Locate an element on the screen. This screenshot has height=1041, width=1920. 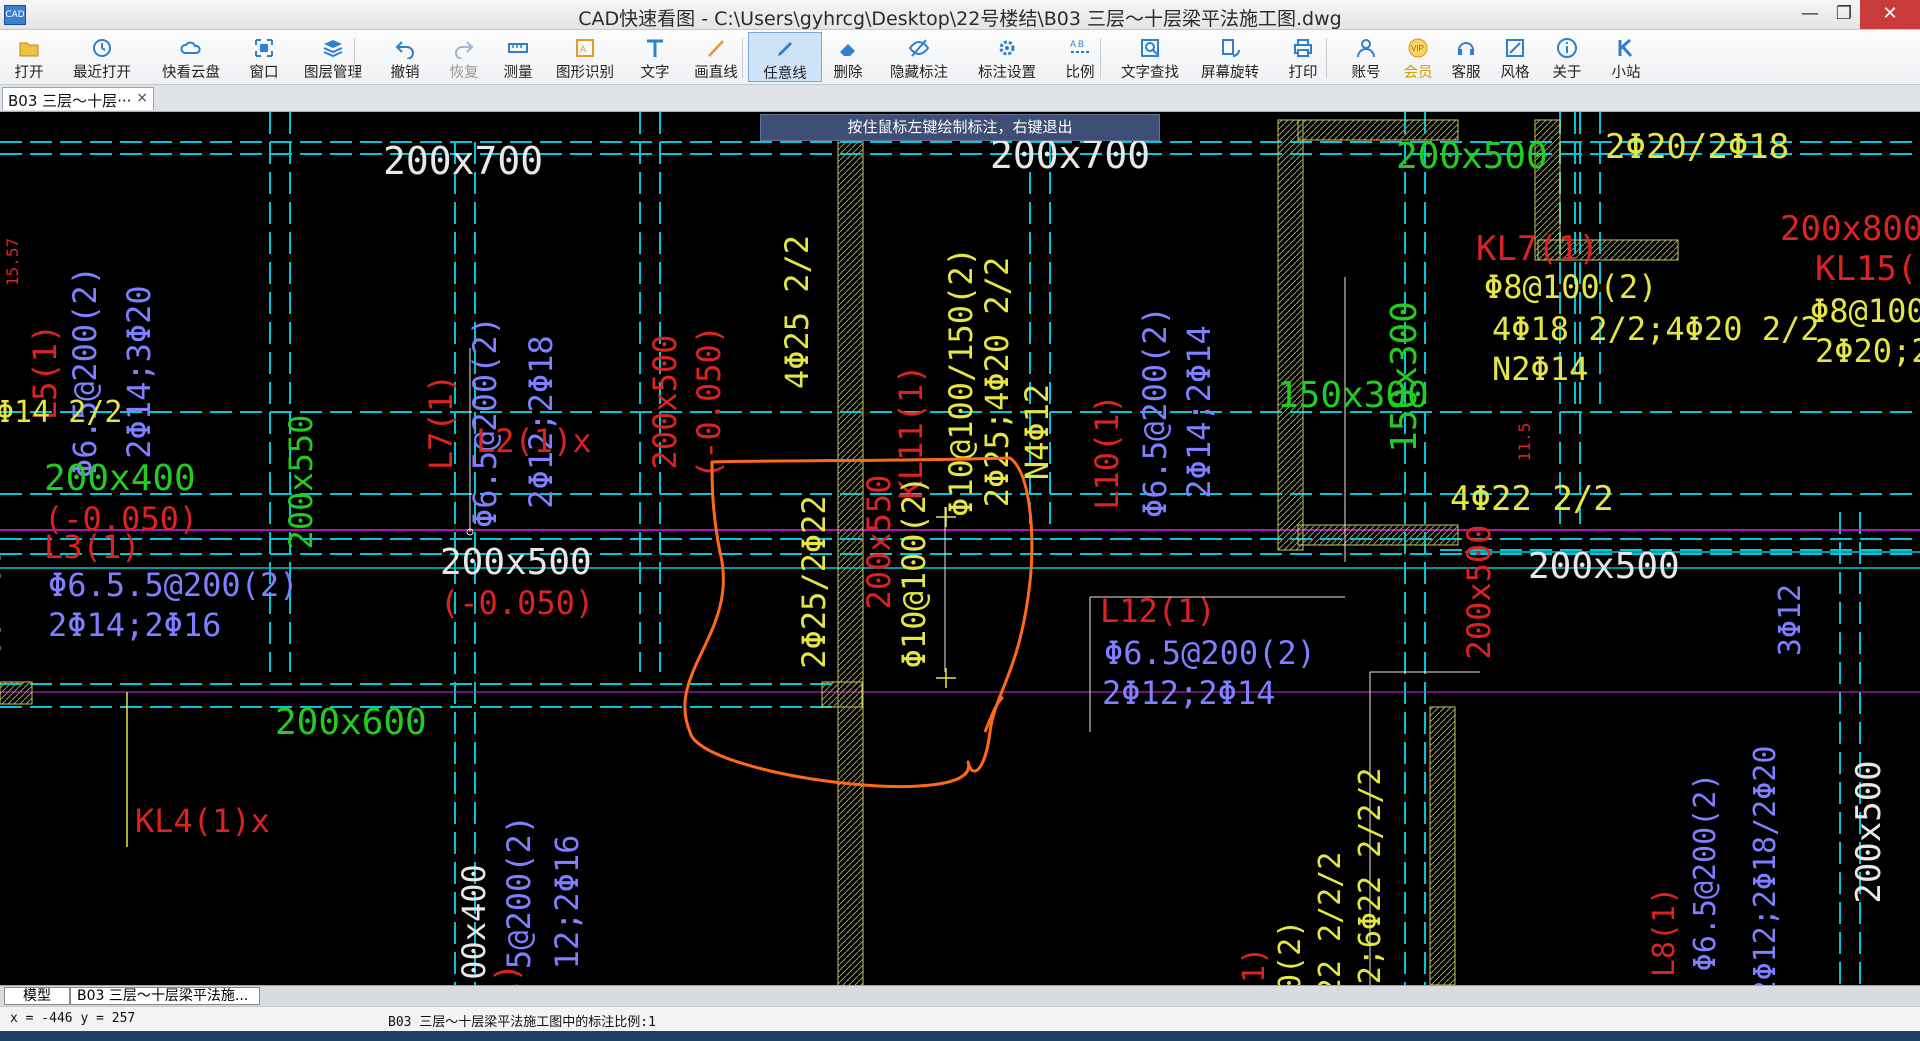
toolbar-button-k-station: 小站 is located at coordinates (1626, 57).